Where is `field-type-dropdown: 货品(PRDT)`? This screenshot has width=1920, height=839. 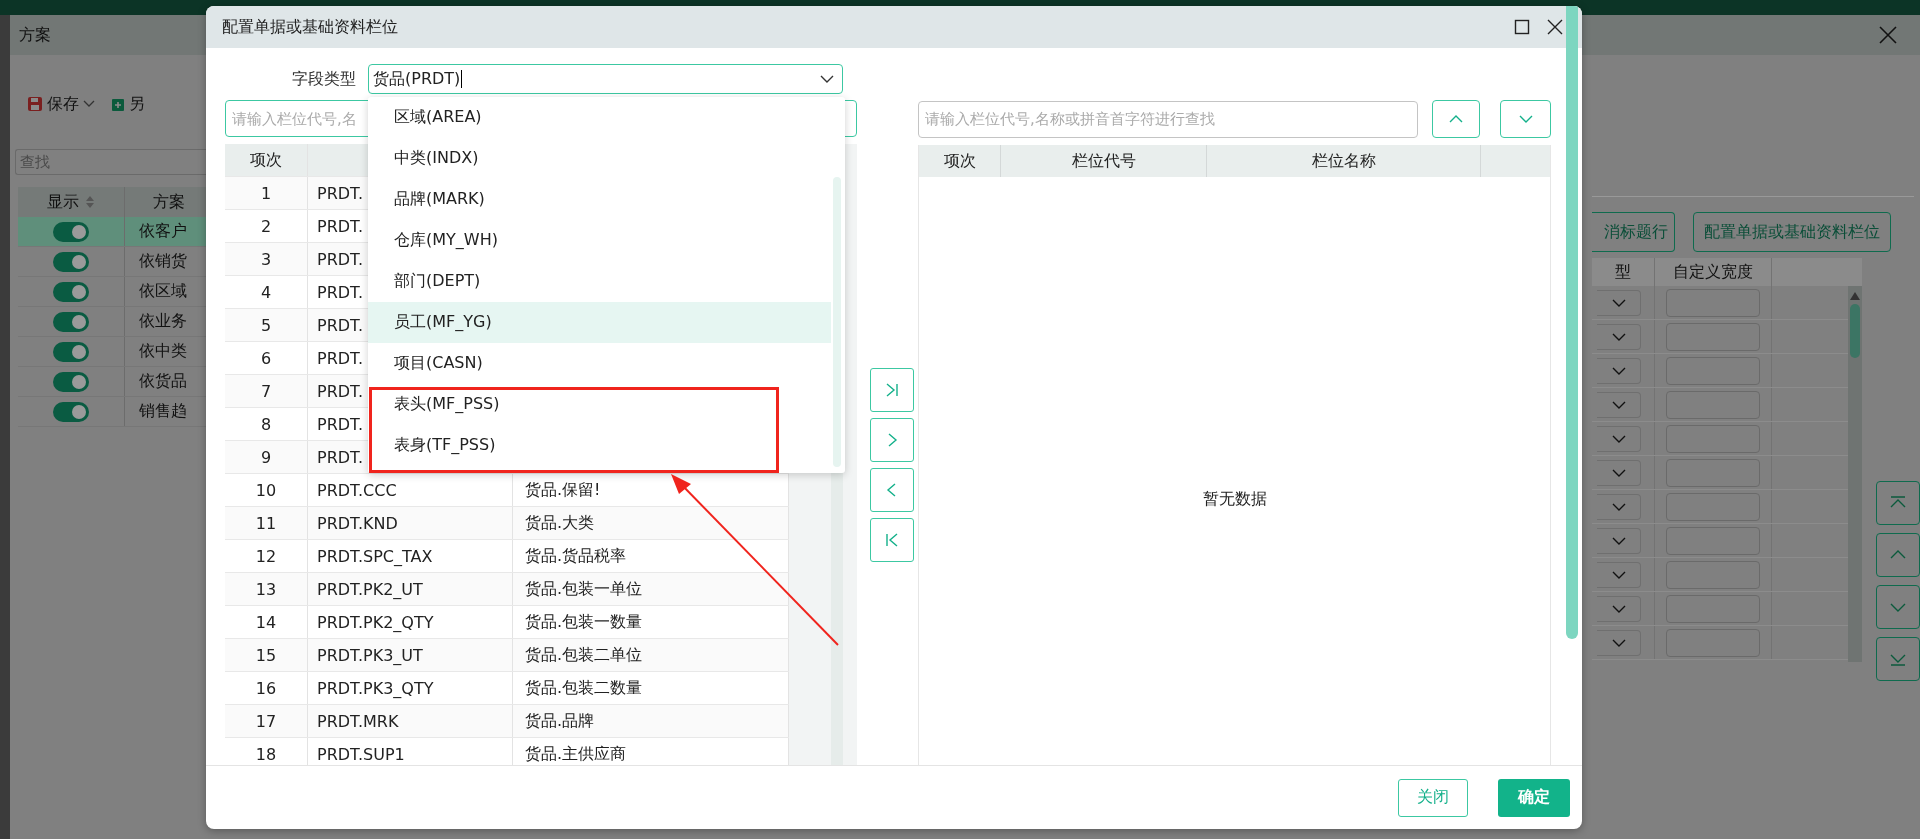 field-type-dropdown: 货品(PRDT) is located at coordinates (605, 79).